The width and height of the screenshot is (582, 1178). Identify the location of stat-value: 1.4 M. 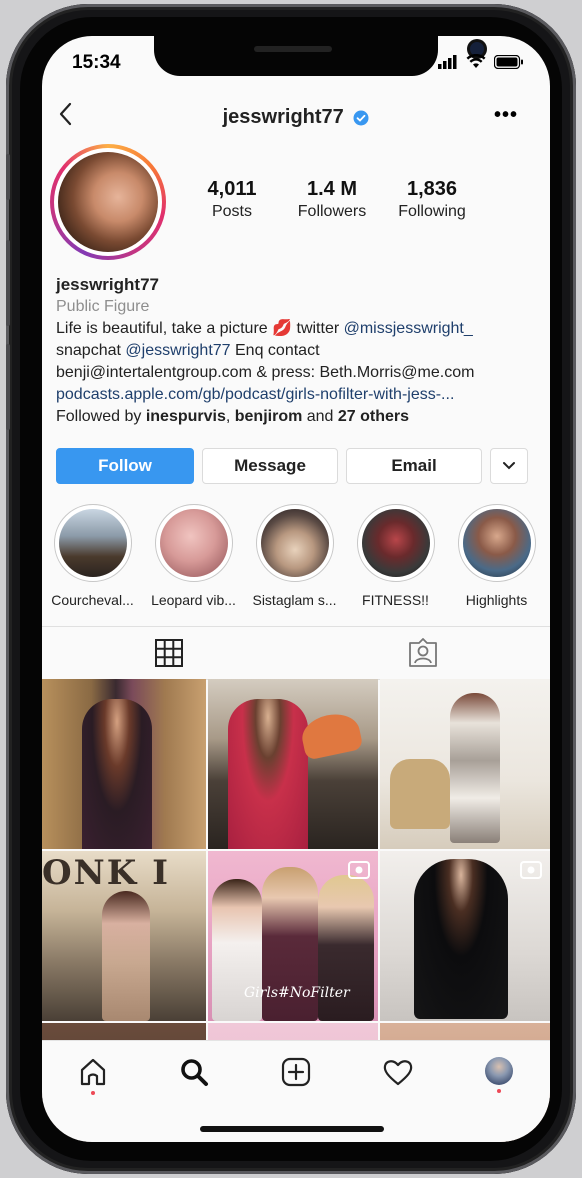
(332, 189).